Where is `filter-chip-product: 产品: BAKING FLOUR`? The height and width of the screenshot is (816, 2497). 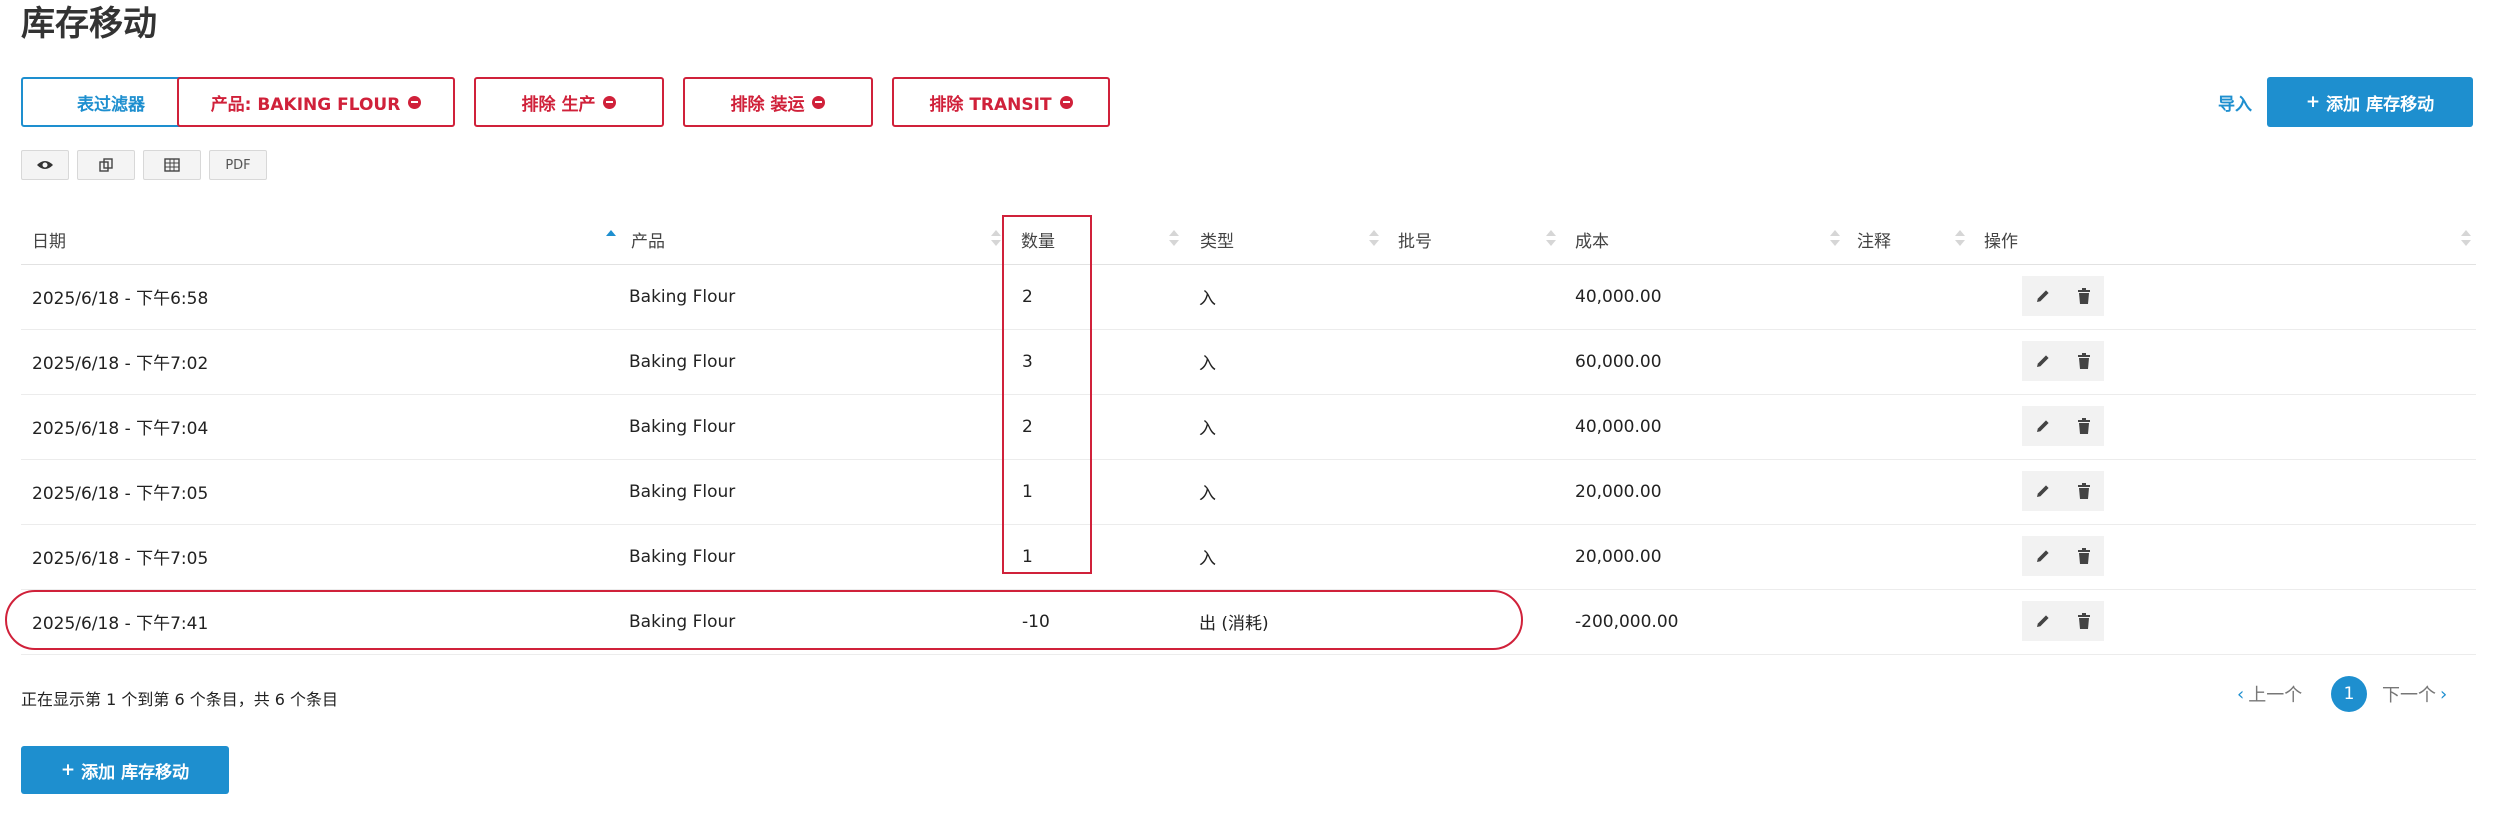
filter-chip-product: 产品: BAKING FLOUR is located at coordinates (316, 102).